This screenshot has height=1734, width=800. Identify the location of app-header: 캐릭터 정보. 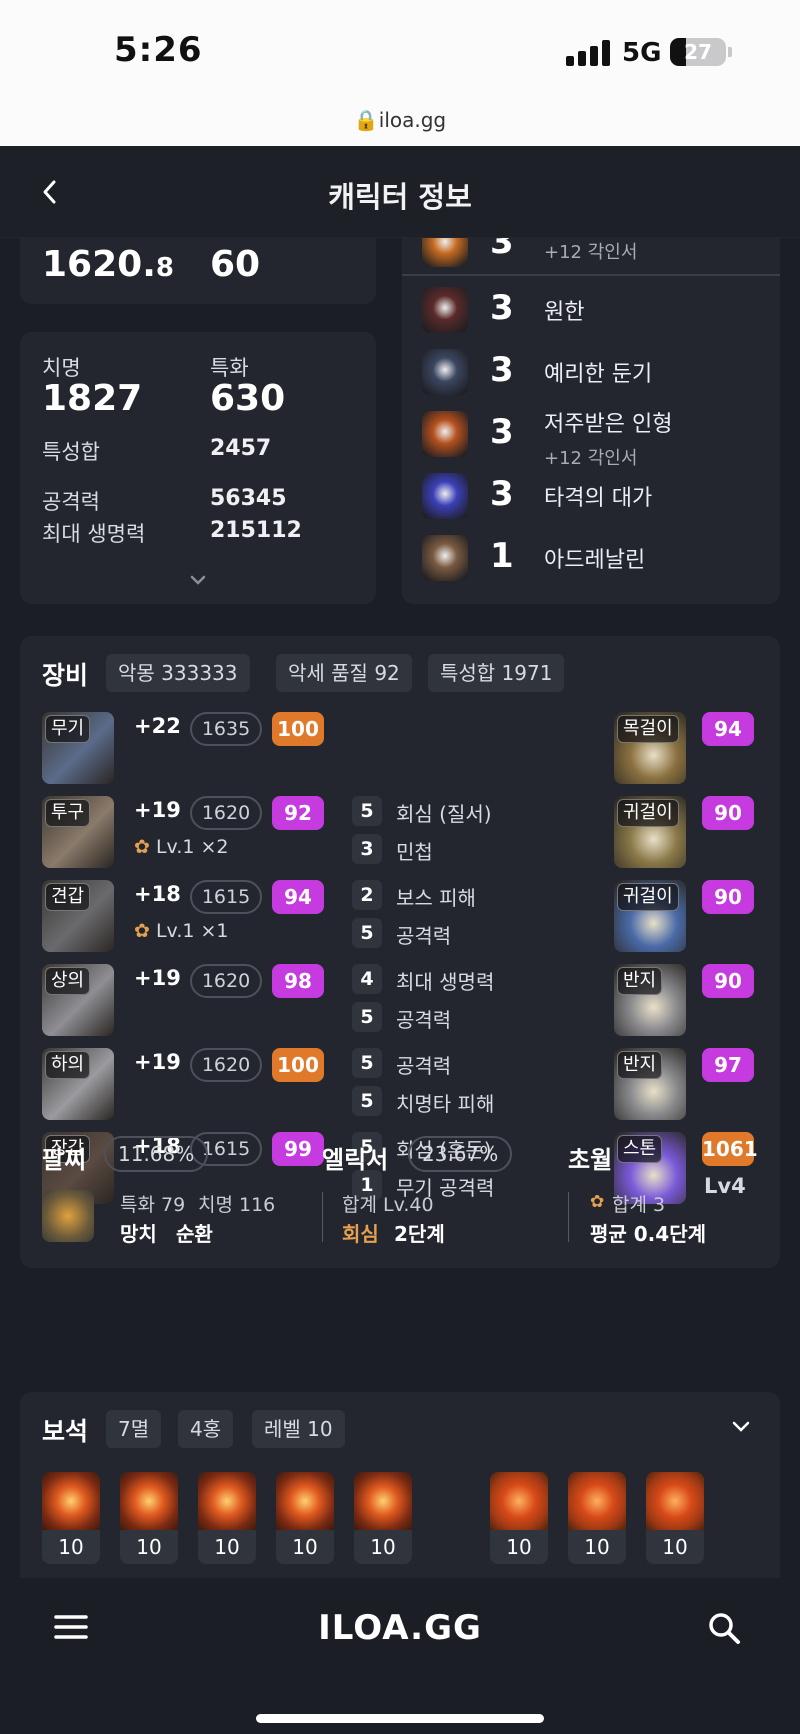
(400, 192).